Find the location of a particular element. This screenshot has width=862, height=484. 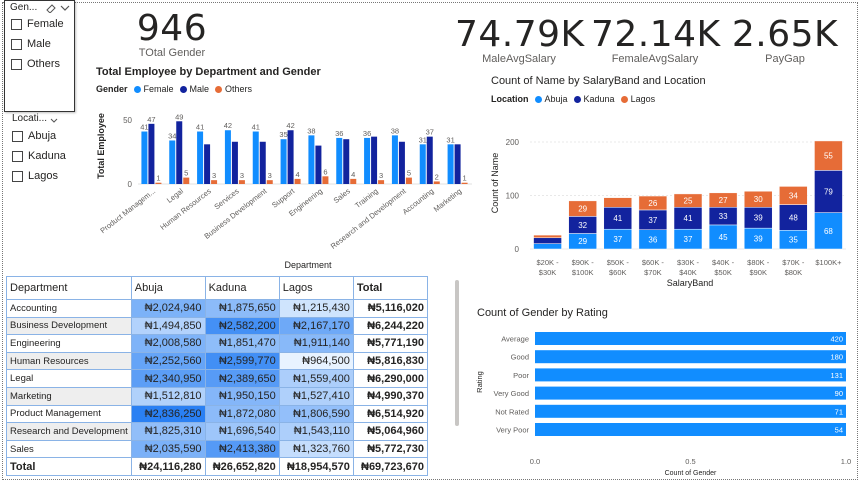

gender-slicer: Gen... Female Male Others is located at coordinates (39, 56).